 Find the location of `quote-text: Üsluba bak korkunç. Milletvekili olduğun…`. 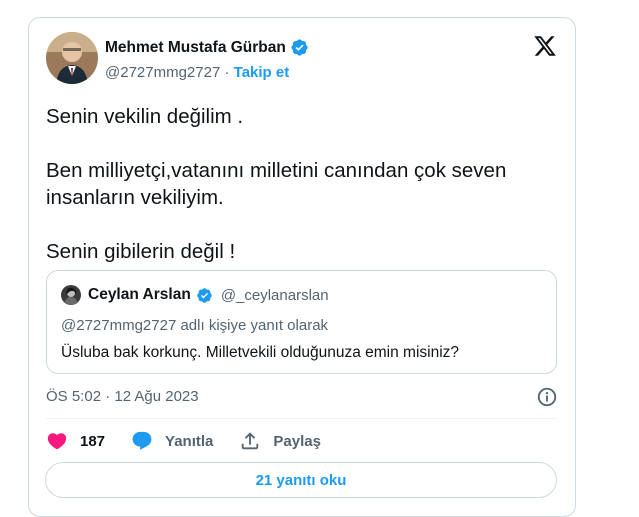

quote-text: Üsluba bak korkunç. Milletvekili olduğun… is located at coordinates (260, 352).